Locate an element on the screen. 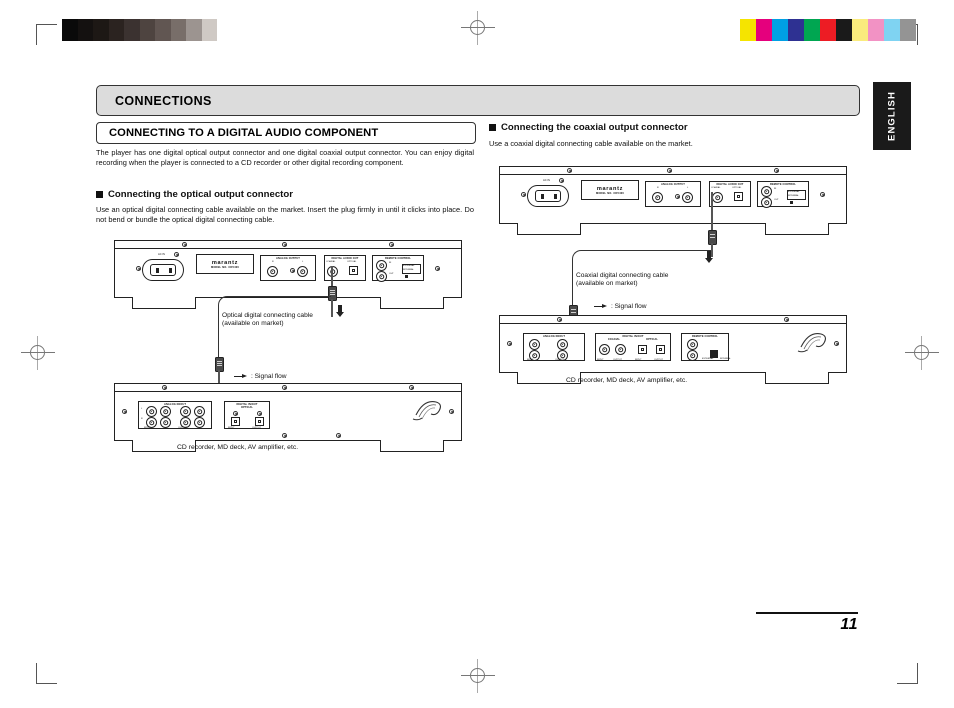 The width and height of the screenshot is (954, 708). section-title-bar: CONNECTING TO A DIGITAL AUDIO COMPONENT is located at coordinates (286, 133).